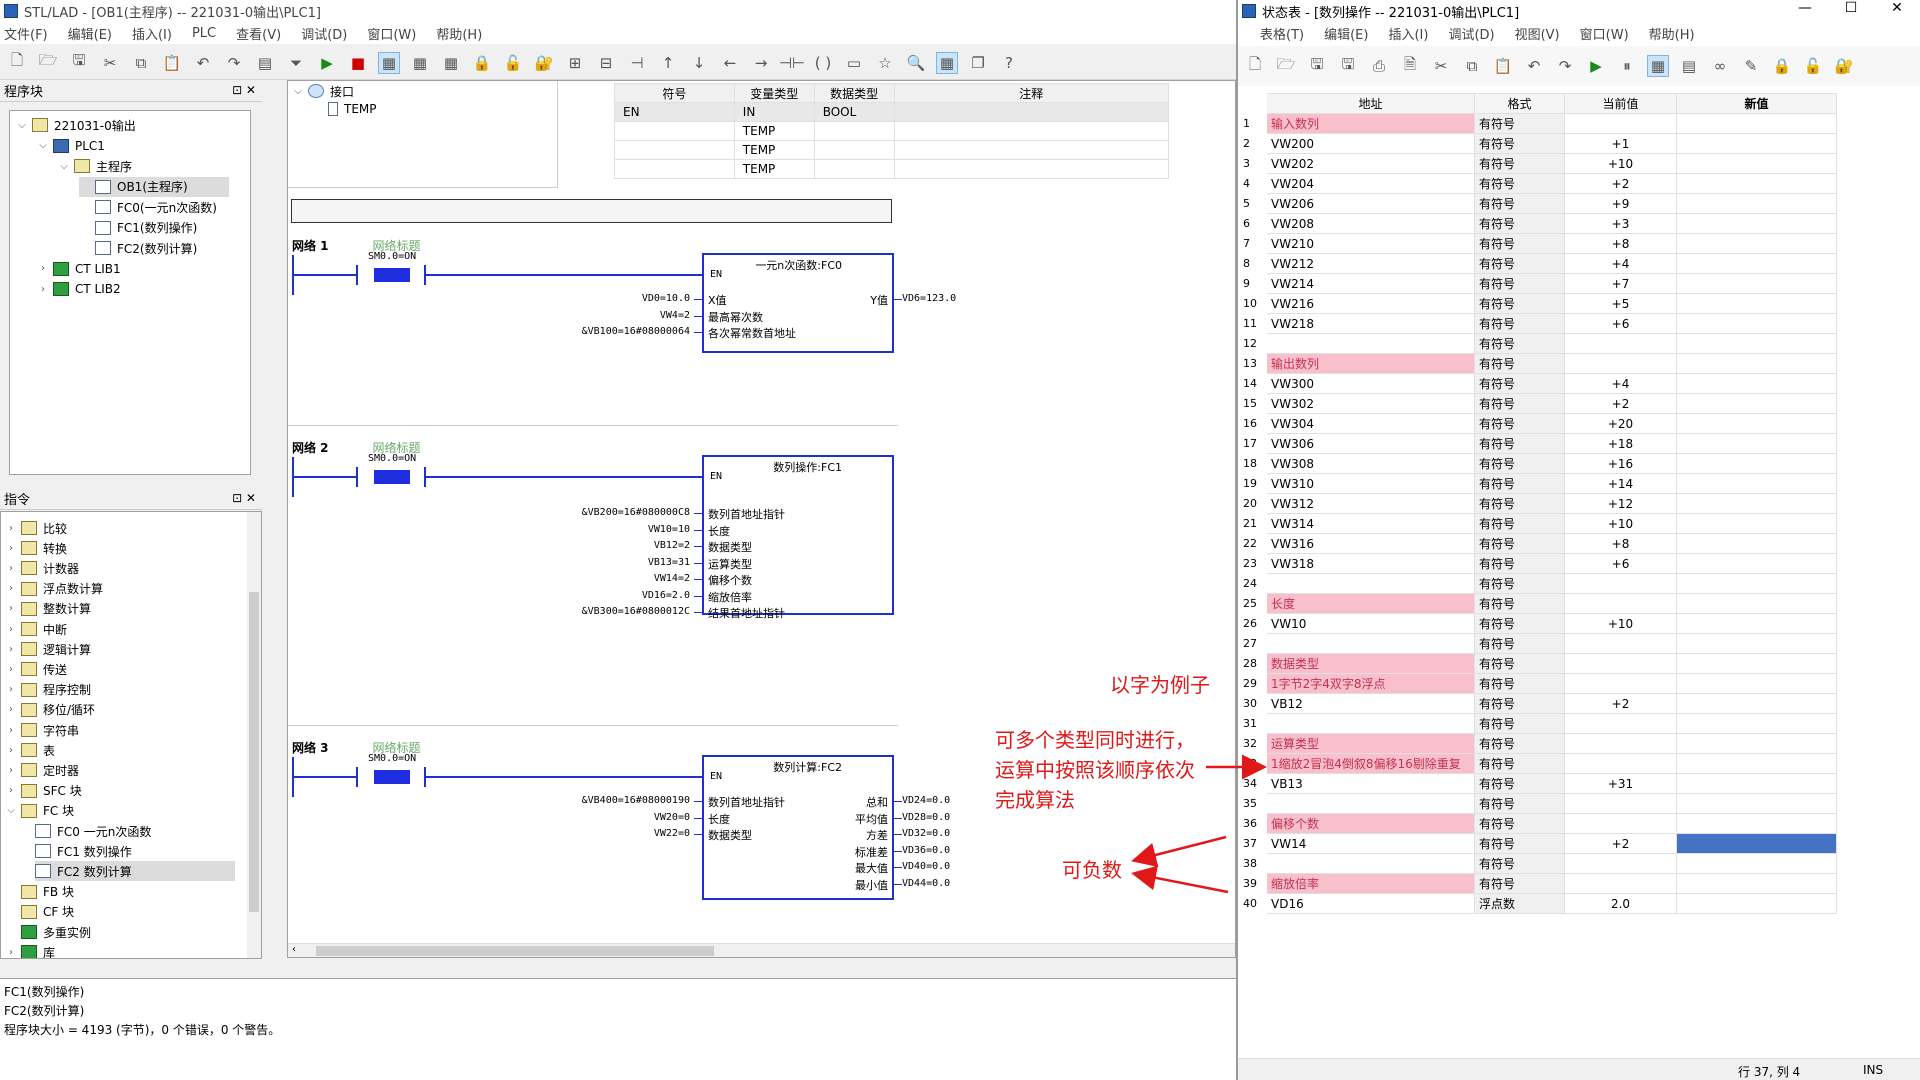  I want to click on editor-scroll-thumb, so click(515, 951).